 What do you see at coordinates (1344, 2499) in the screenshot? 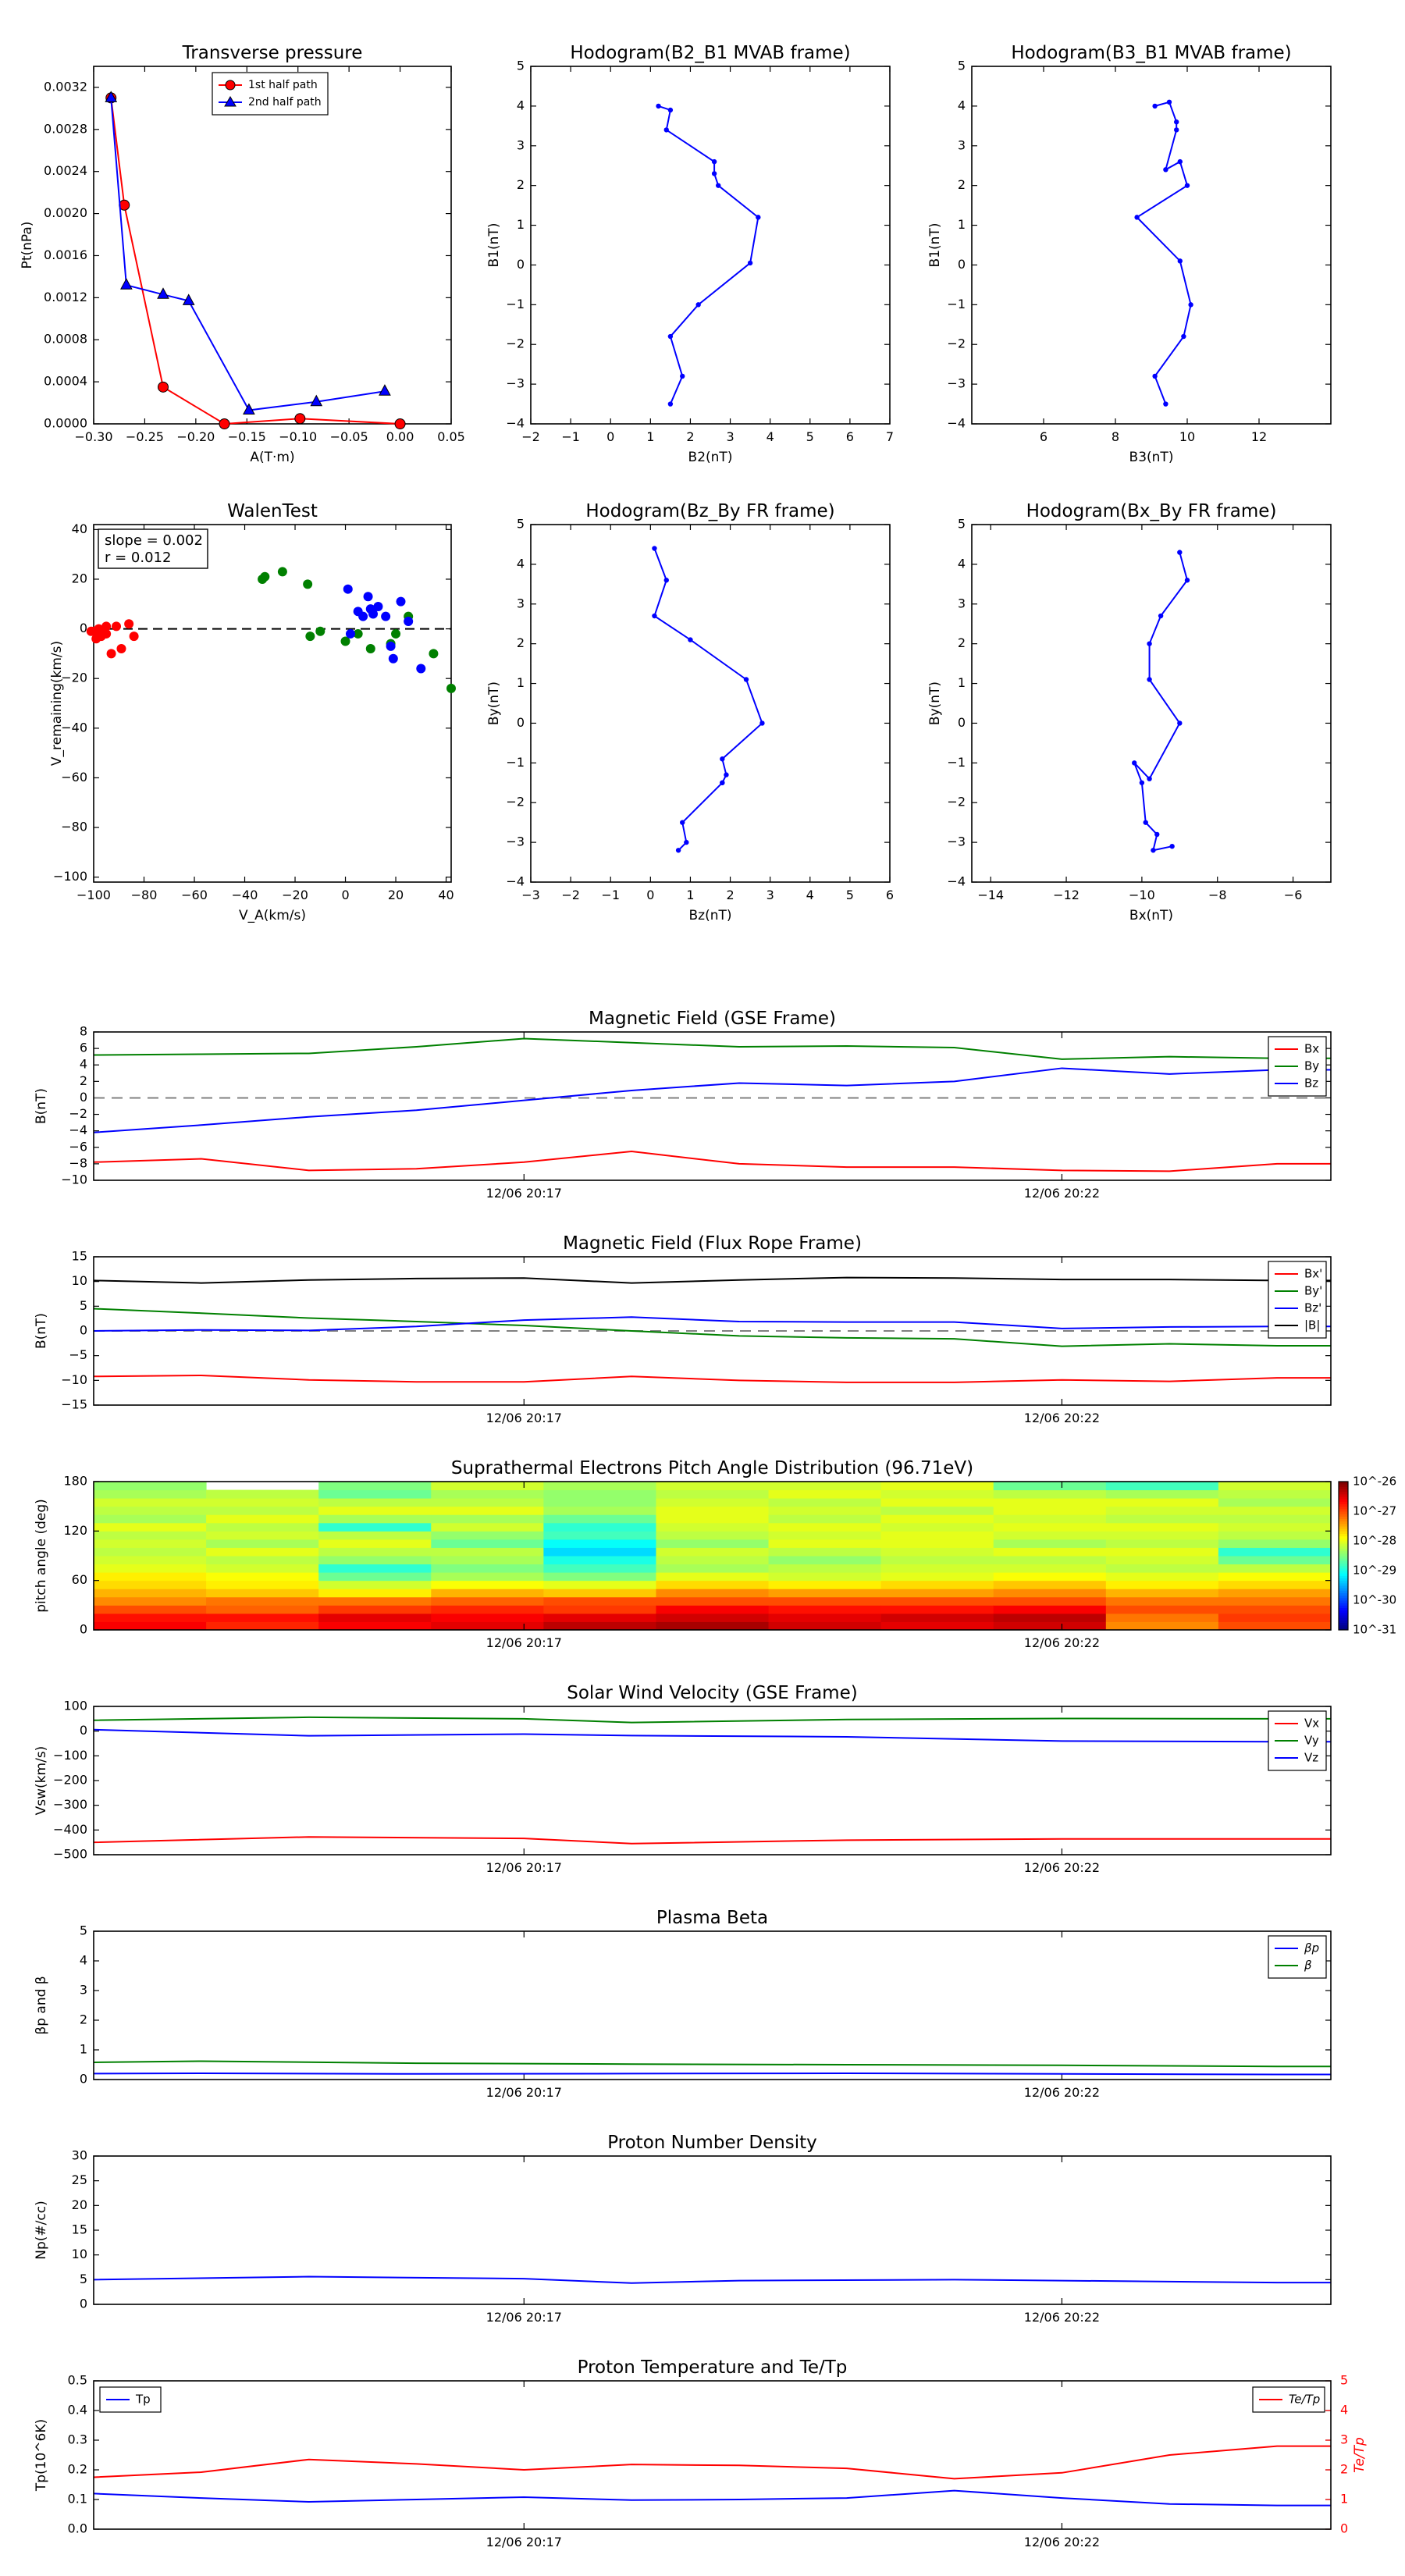
I see `y2-tick-label: 1` at bounding box center [1344, 2499].